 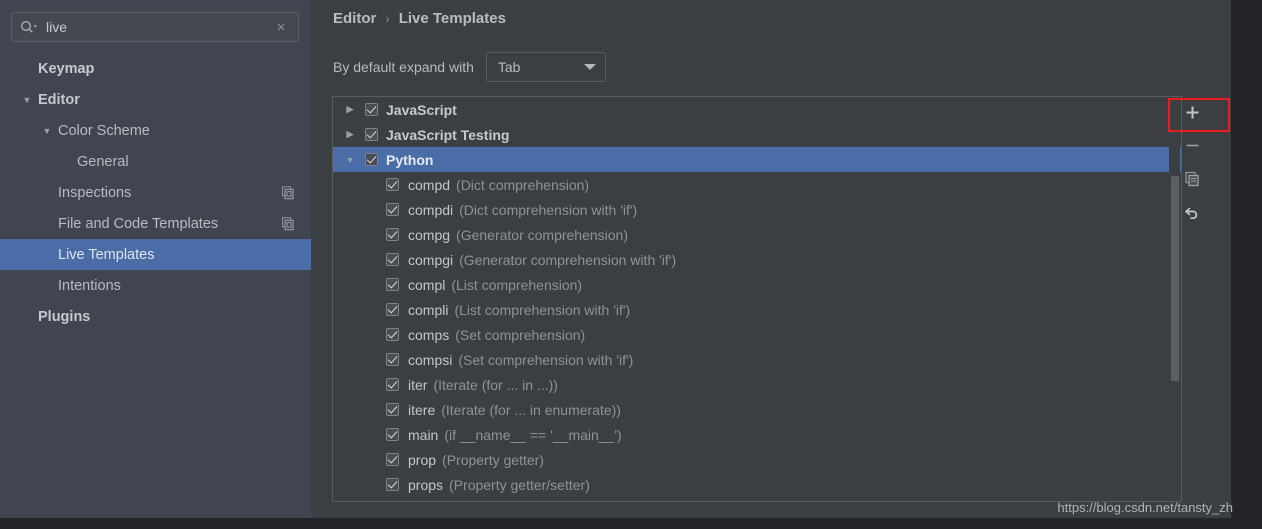 I want to click on remove-template-button, so click(x=1192, y=145).